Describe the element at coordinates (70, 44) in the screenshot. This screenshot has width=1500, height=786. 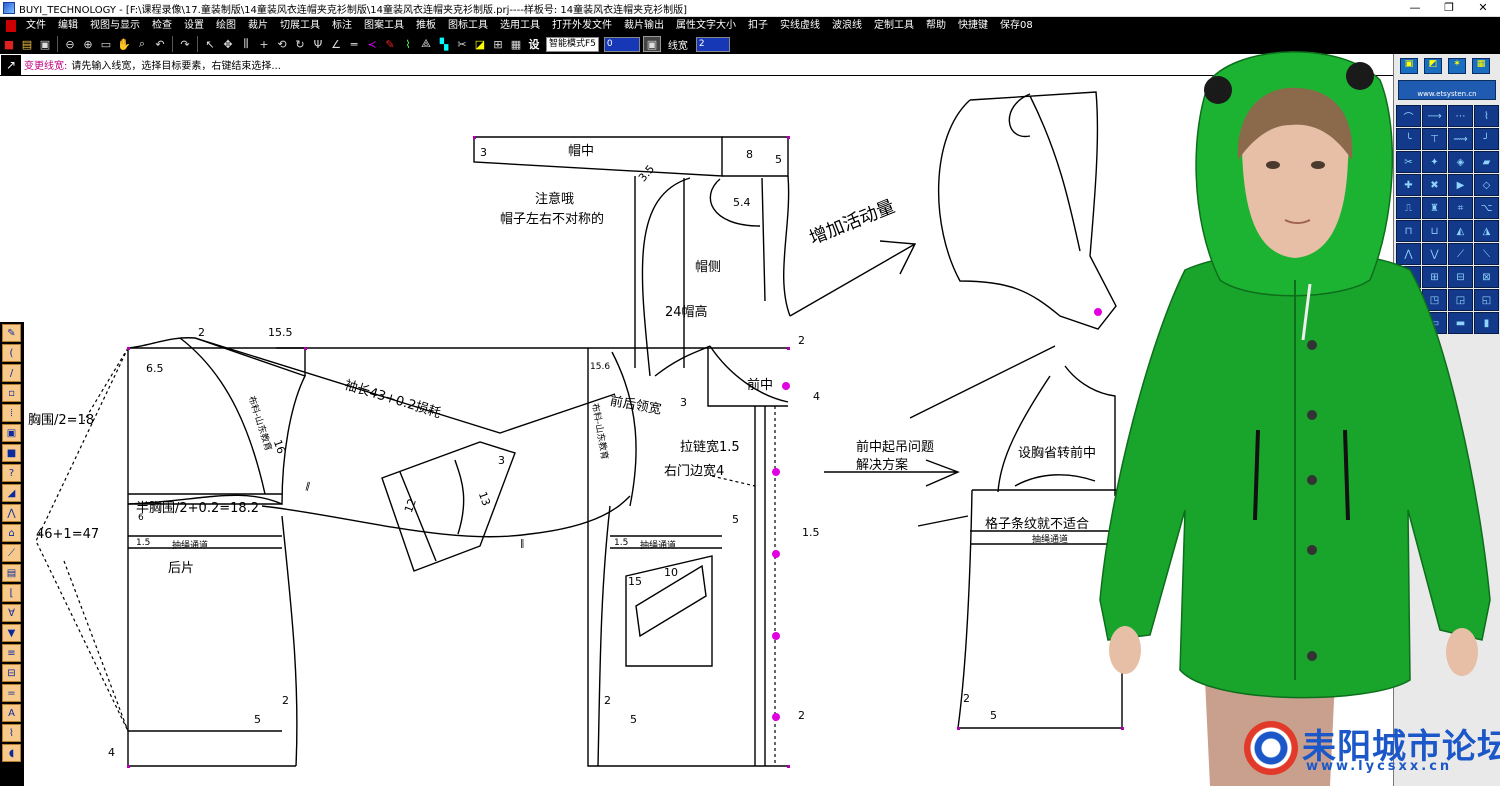
I see `zoom-out-icon: ⊖` at that location.